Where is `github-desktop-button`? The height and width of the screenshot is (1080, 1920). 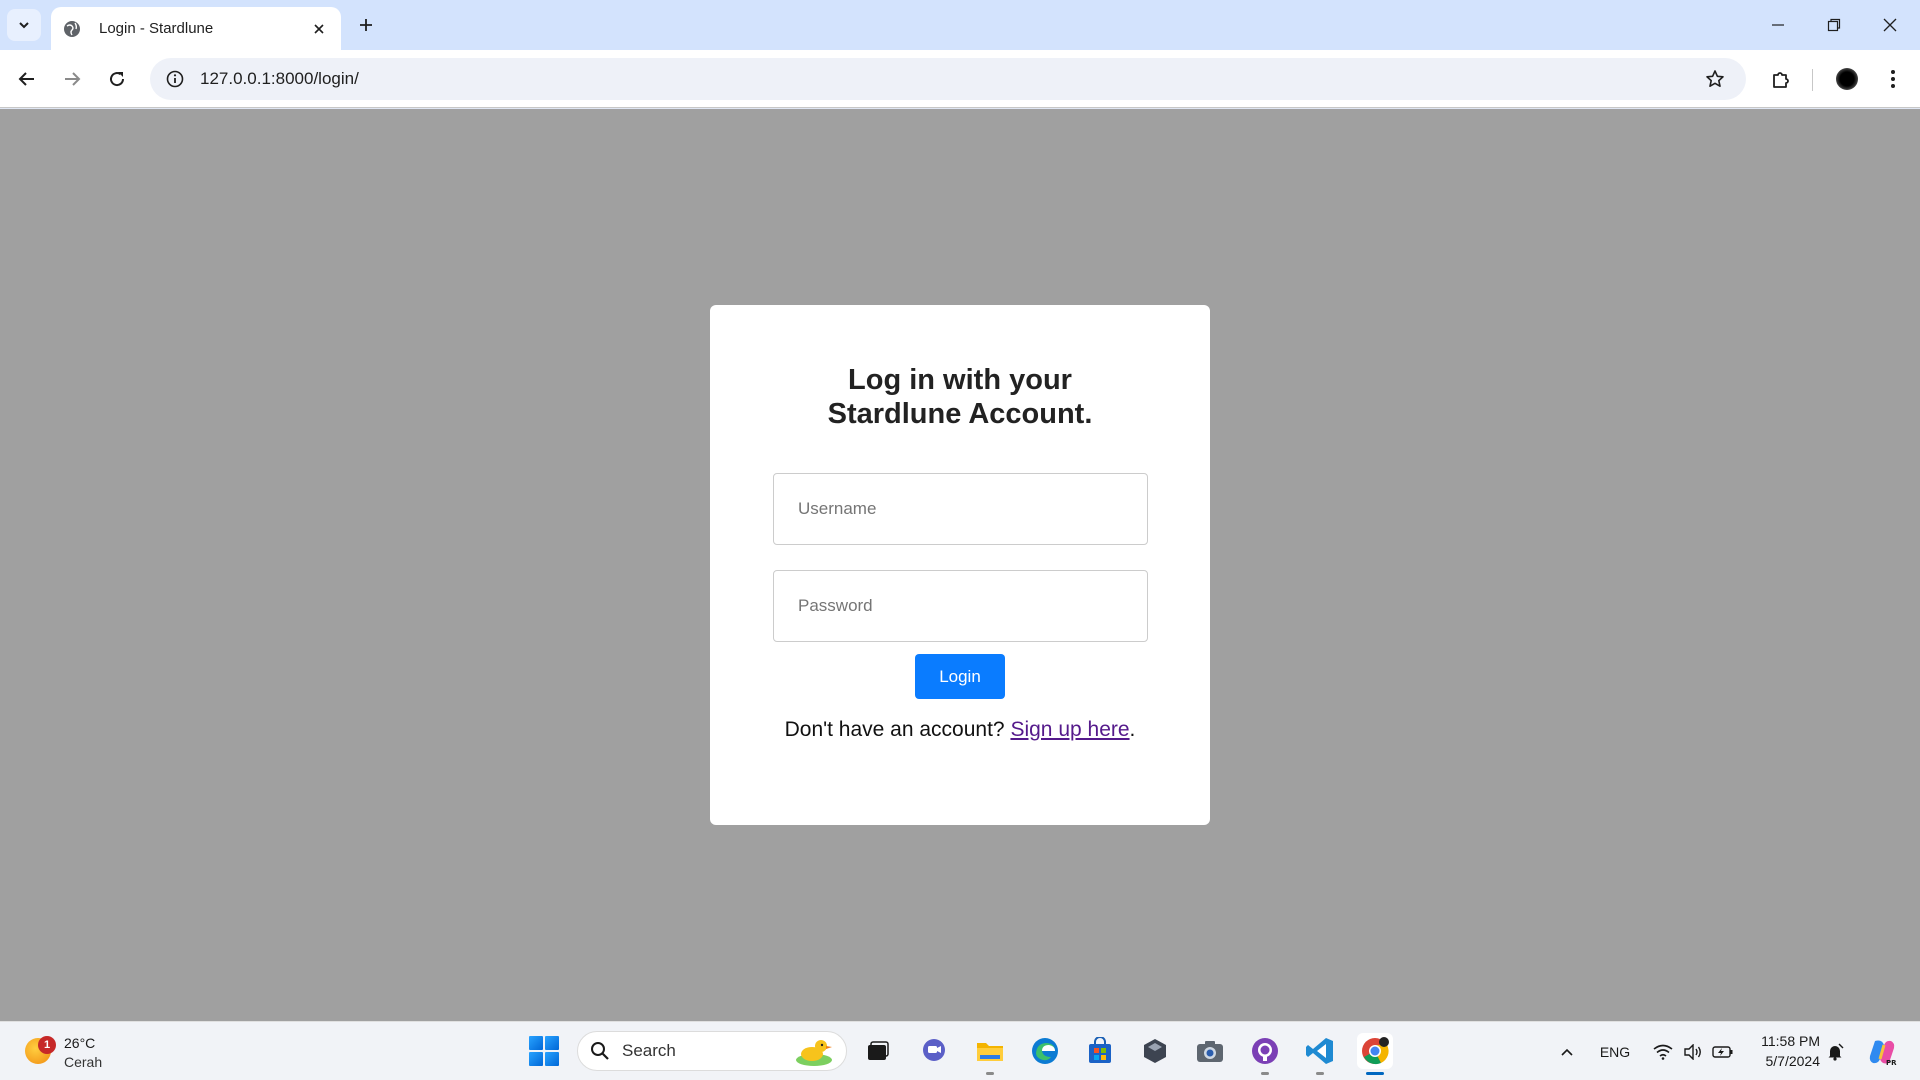 github-desktop-button is located at coordinates (1265, 1054).